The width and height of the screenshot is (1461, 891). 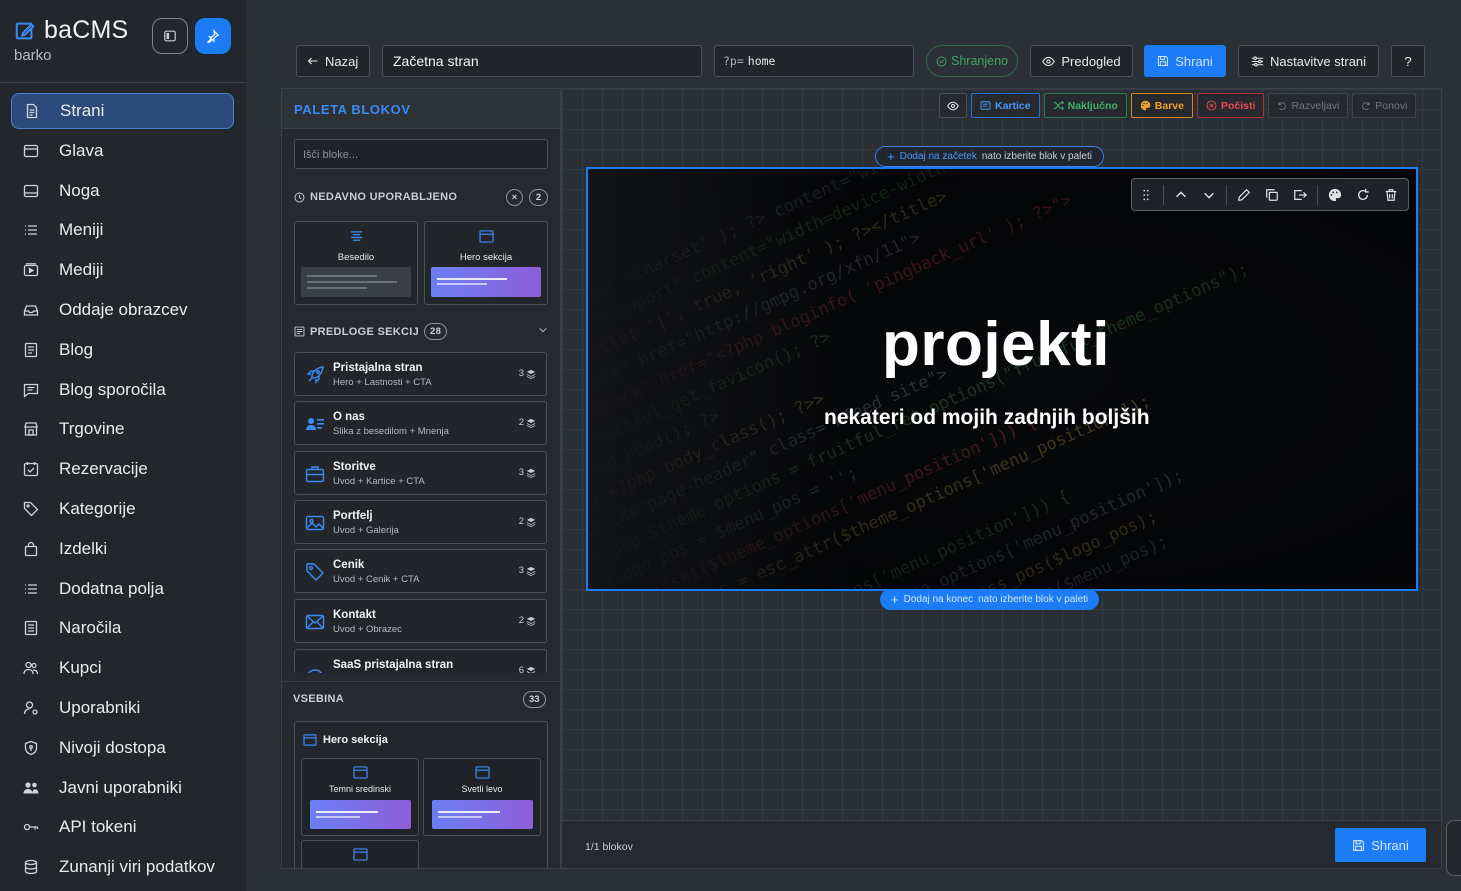 I want to click on briefcase-icon, so click(x=315, y=474).